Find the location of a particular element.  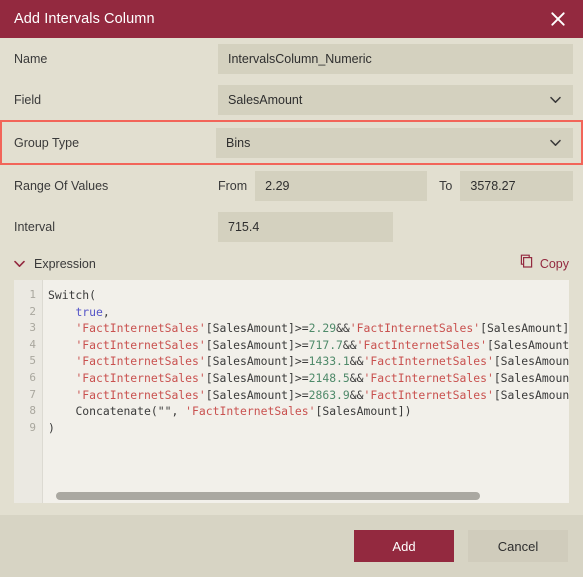

editor-code-line: Switch( is located at coordinates (306, 295).